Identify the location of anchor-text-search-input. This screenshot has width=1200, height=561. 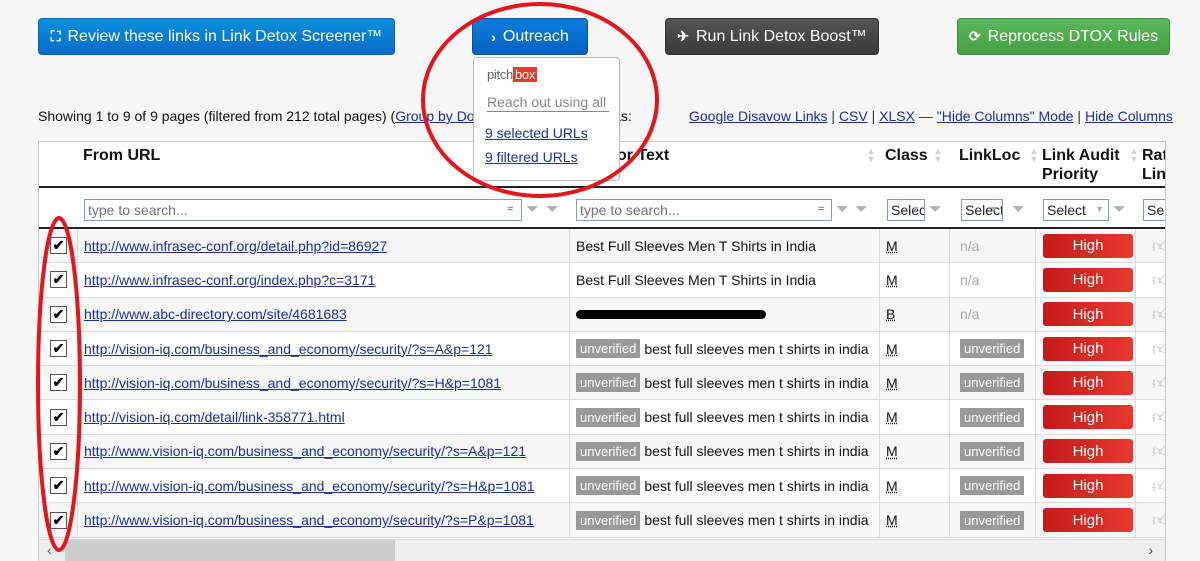
(704, 210).